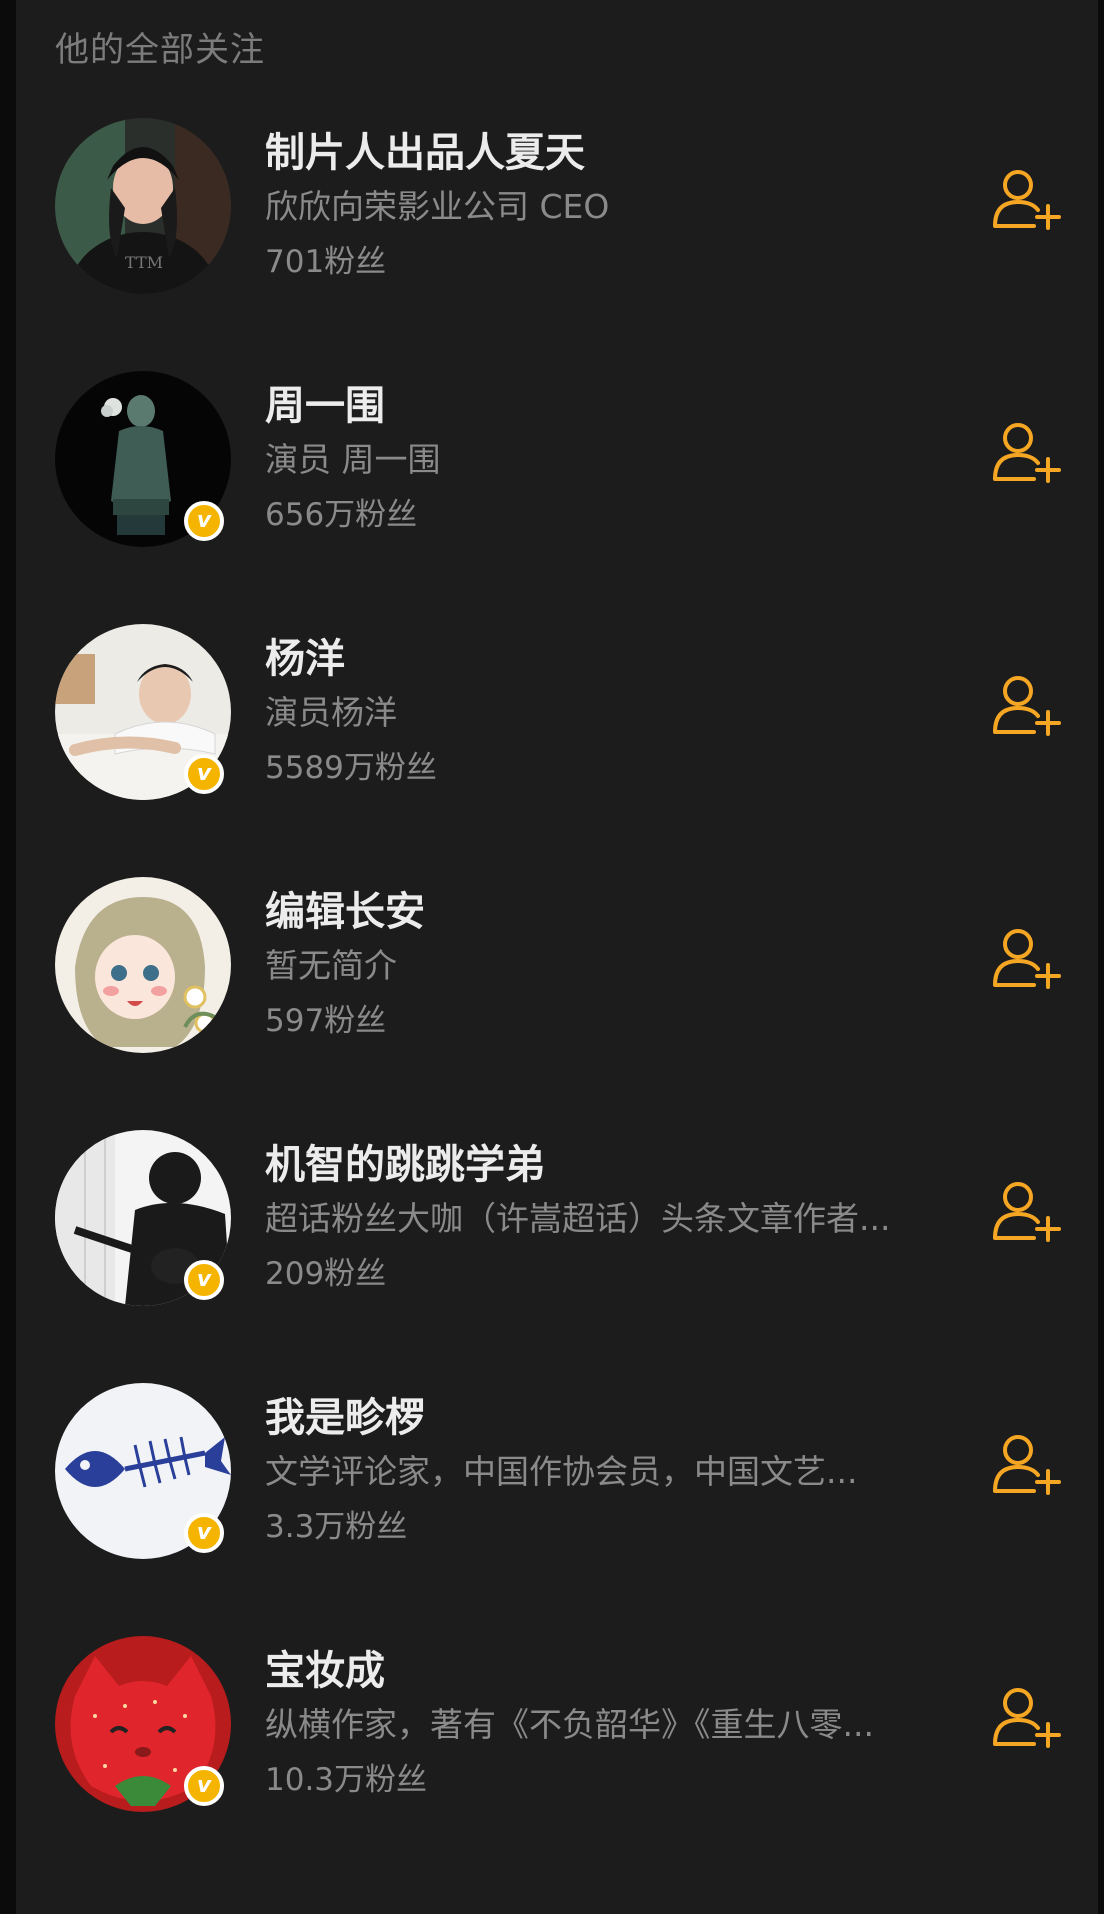 The image size is (1104, 1914). What do you see at coordinates (345, 1414) in the screenshot?
I see `user-name: 我是畛椤` at bounding box center [345, 1414].